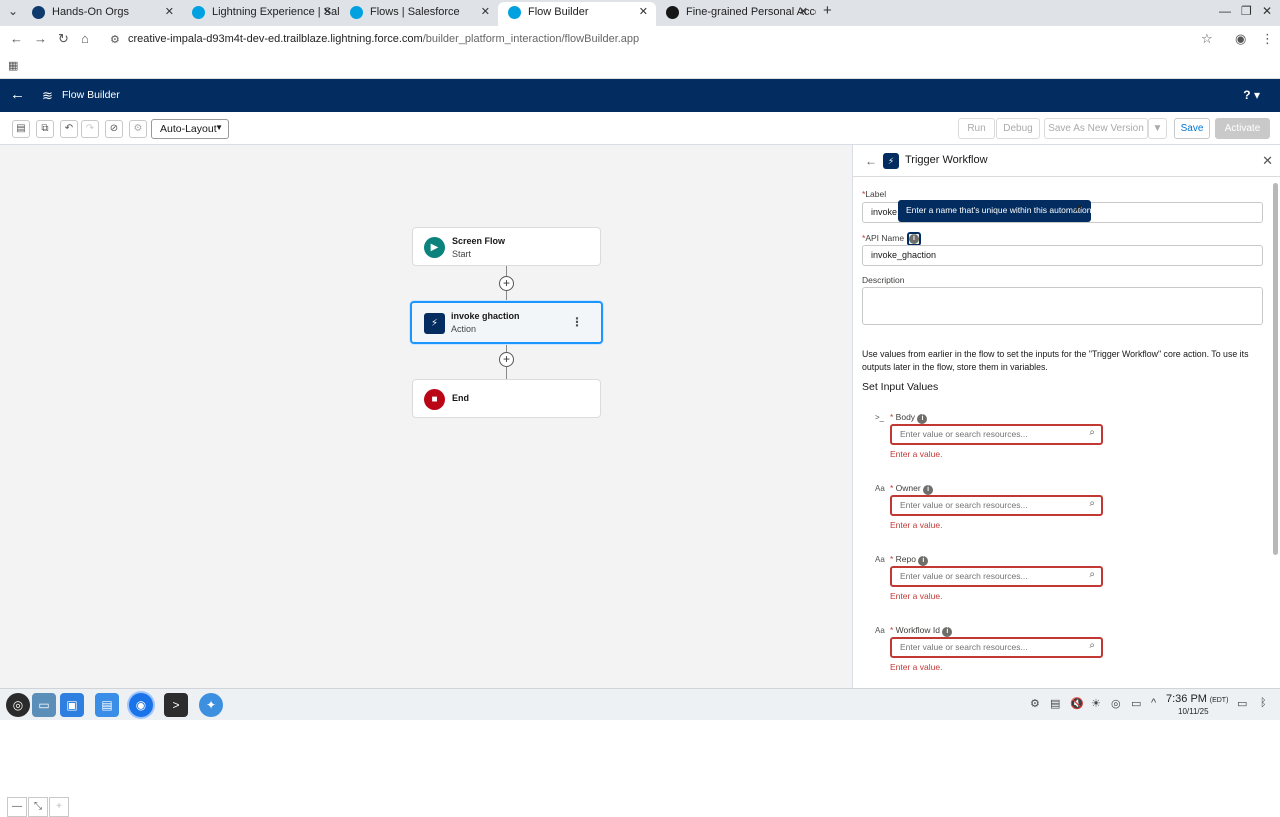 The height and width of the screenshot is (817, 1280). Describe the element at coordinates (1062, 255) in the screenshot. I see `api-name-input: invoke_ghaction` at that location.